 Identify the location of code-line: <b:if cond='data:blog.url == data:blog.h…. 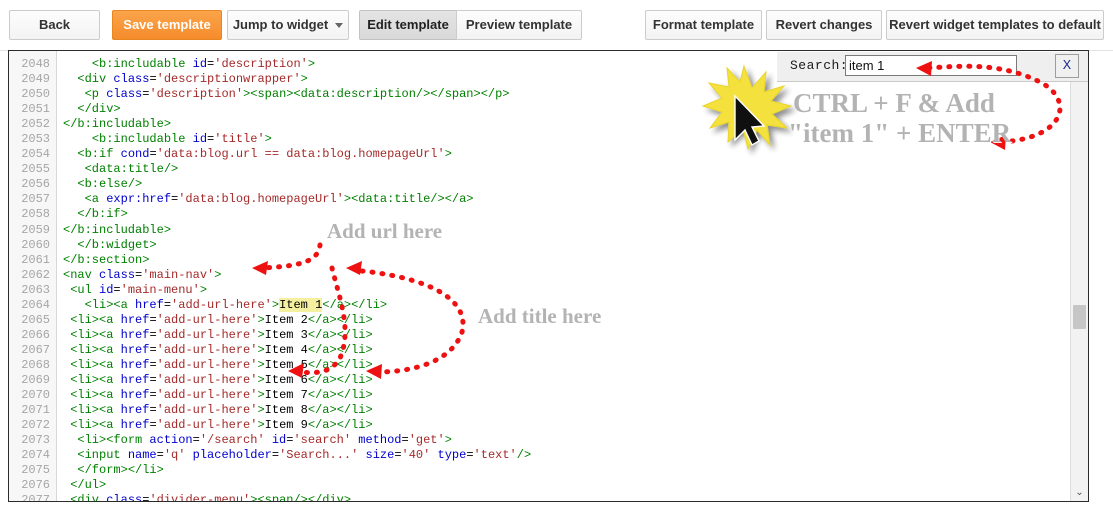
(575, 154).